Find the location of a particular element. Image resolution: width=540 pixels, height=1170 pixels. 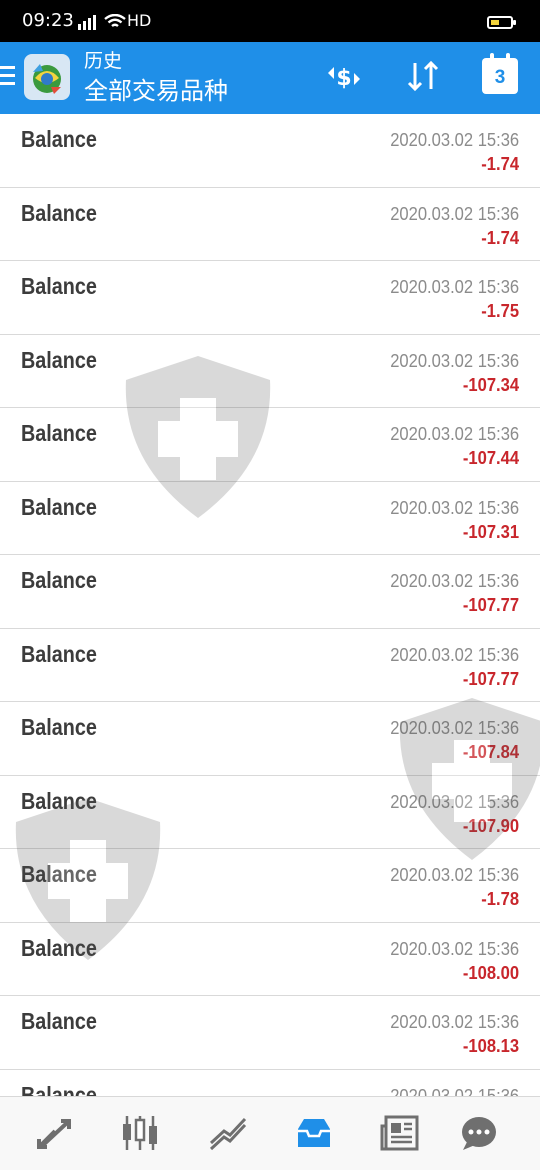

row-amount: -107.34 is located at coordinates (490, 384).